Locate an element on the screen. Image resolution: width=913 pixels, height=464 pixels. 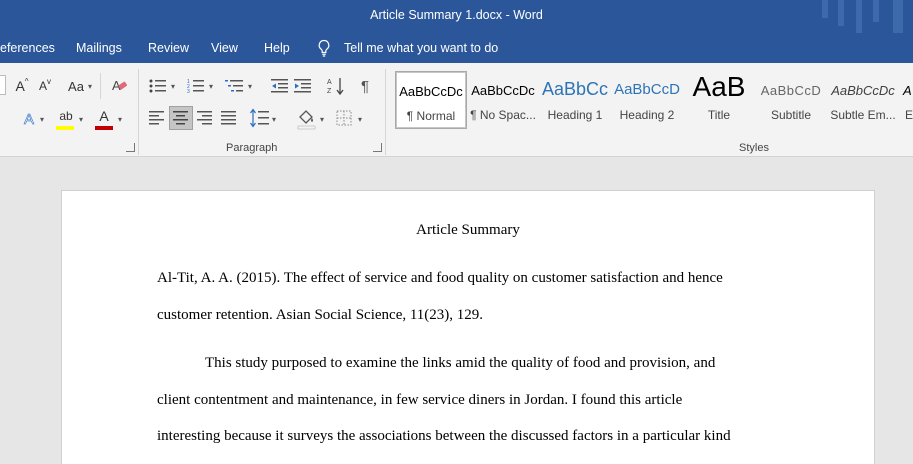
text-effects-label: A is located at coordinates (29, 119).